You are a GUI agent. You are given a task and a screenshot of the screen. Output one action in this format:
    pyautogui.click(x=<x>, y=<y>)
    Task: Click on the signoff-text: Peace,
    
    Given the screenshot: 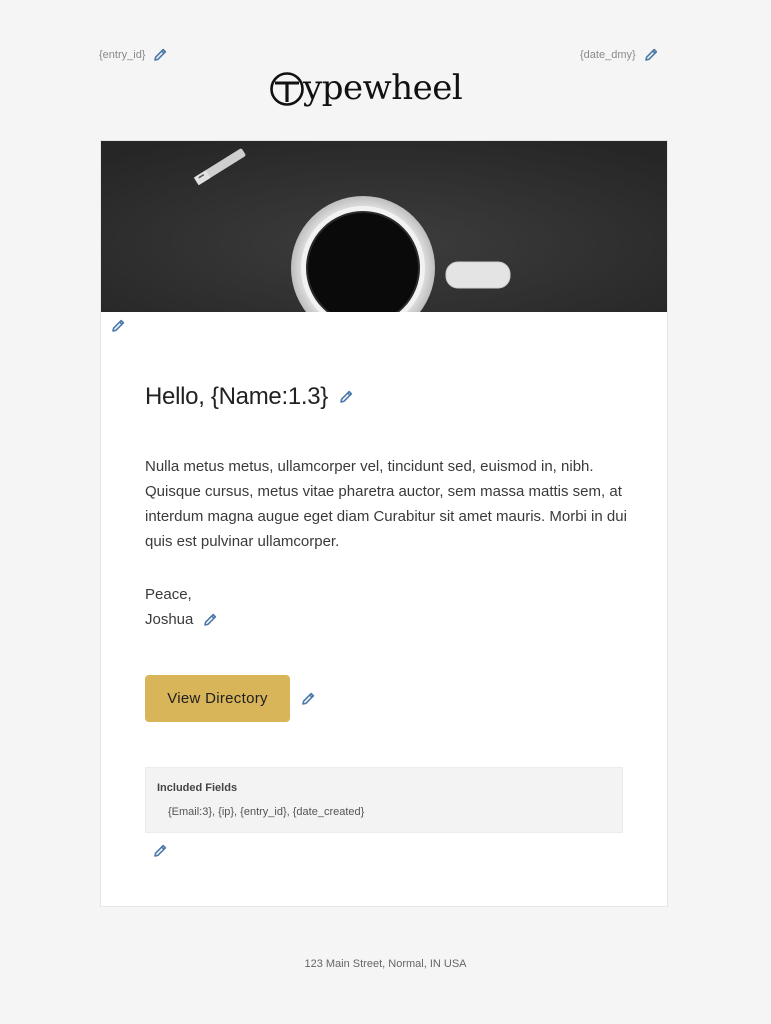 What is the action you would take?
    pyautogui.click(x=168, y=594)
    